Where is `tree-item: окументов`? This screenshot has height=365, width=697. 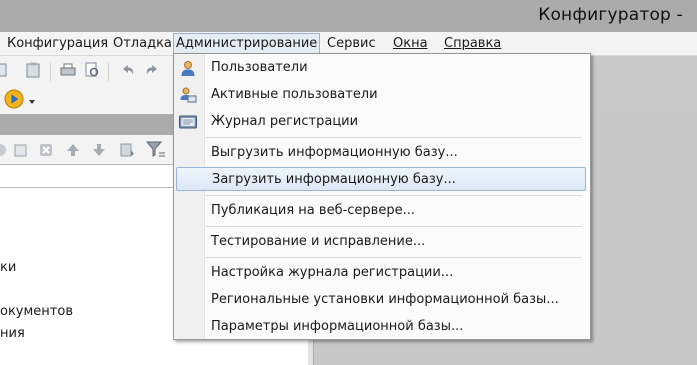 tree-item: окументов is located at coordinates (36, 311).